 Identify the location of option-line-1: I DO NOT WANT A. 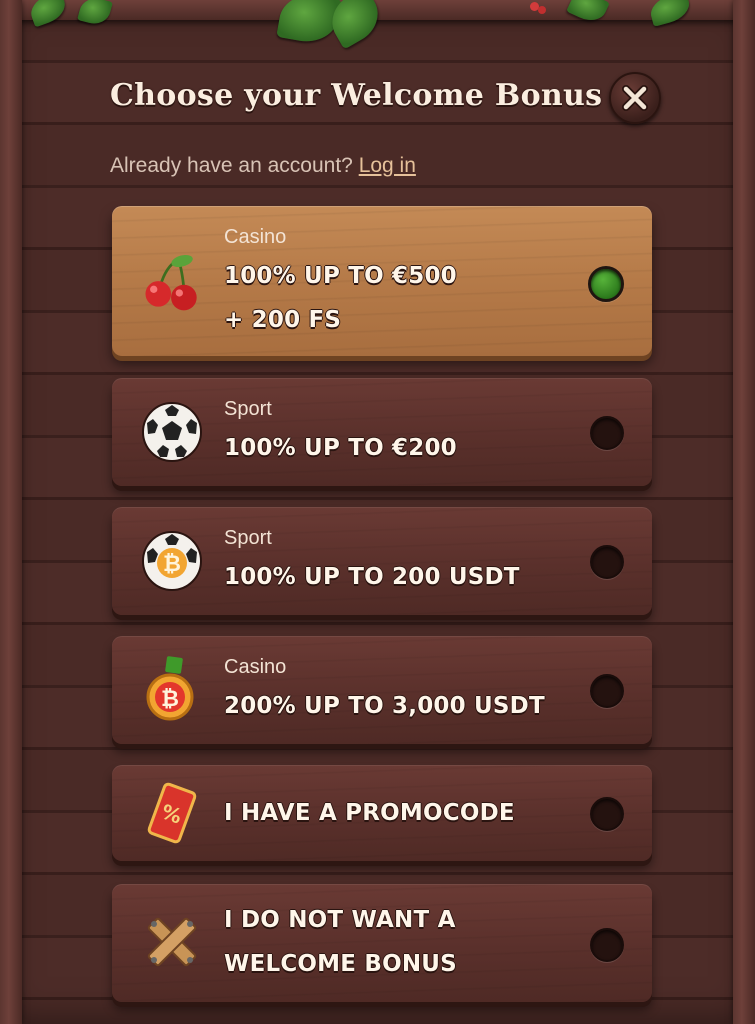
(340, 920).